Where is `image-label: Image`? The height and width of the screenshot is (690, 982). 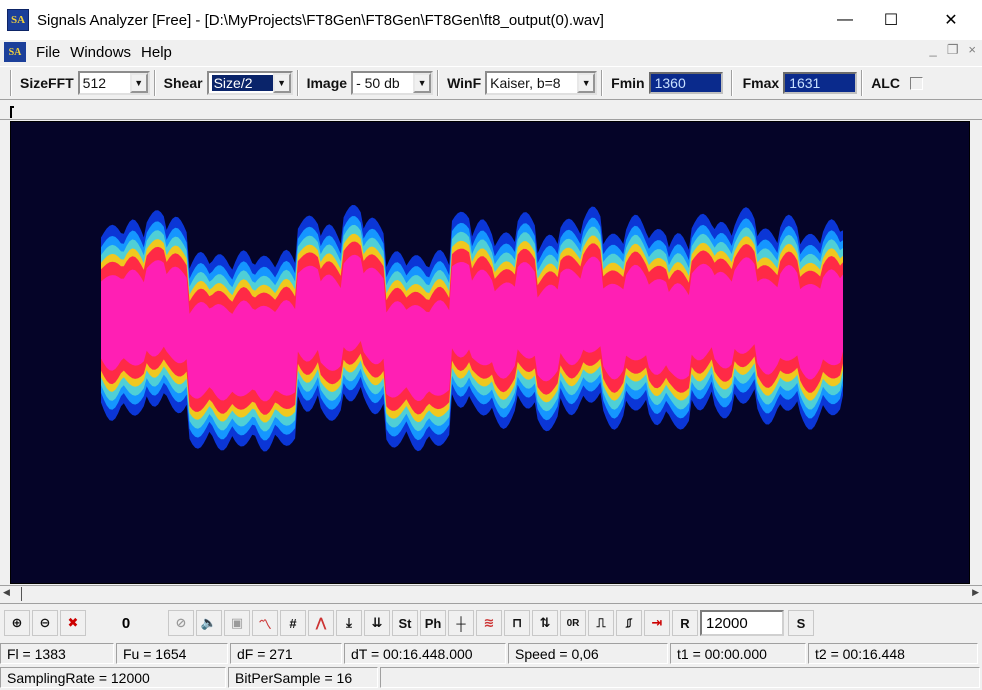 image-label: Image is located at coordinates (327, 83).